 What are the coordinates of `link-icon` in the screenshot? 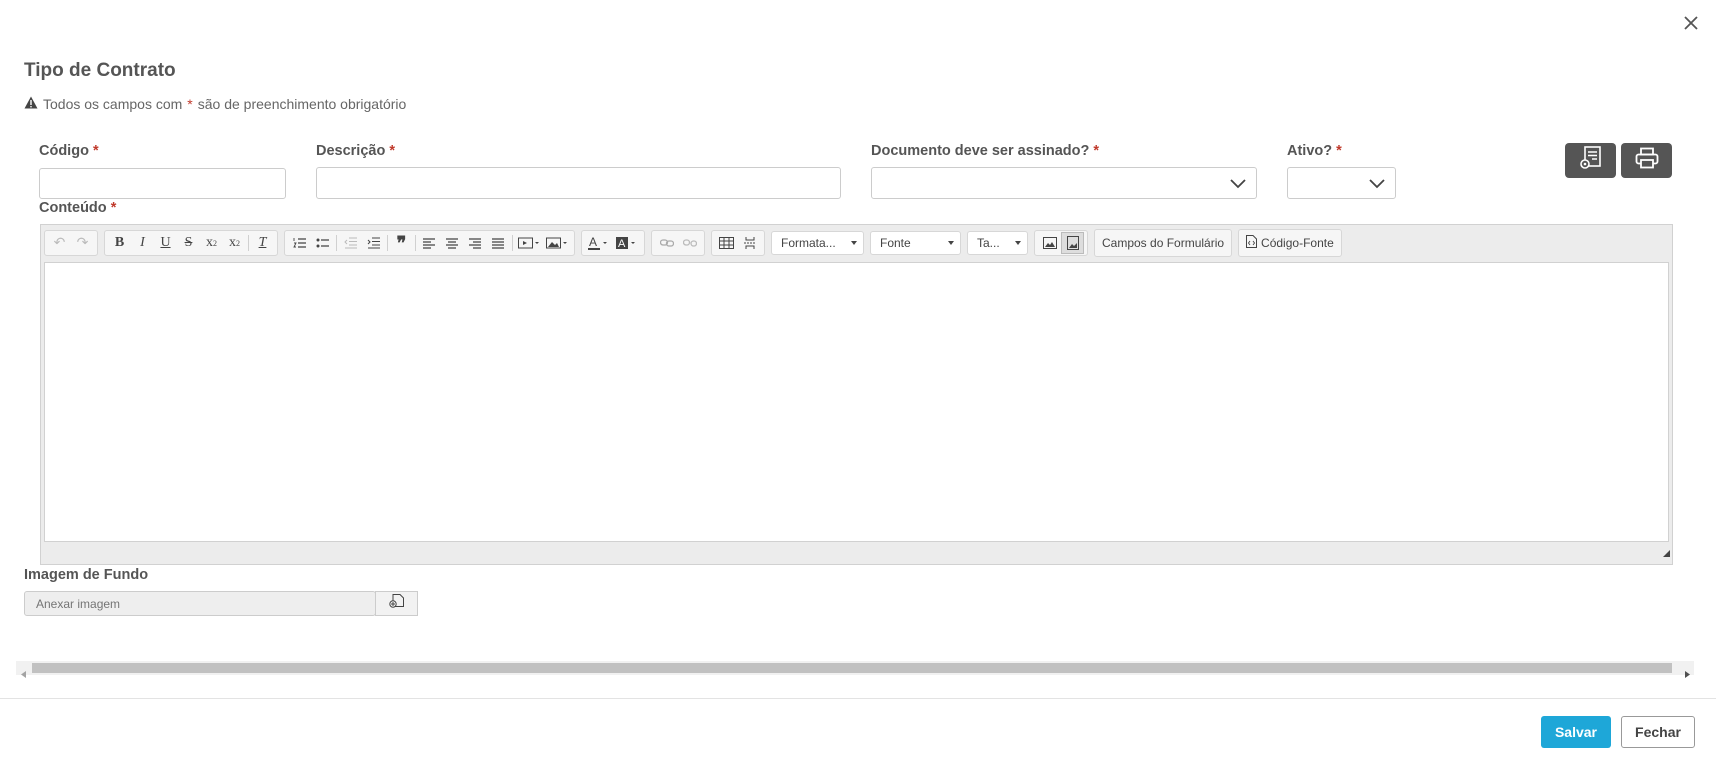 It's located at (666, 243).